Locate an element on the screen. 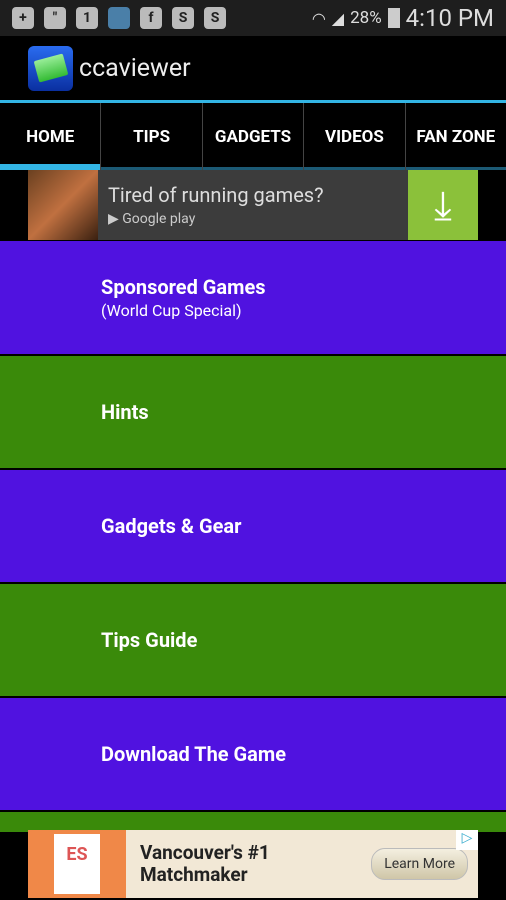  tab-videos: VIDEOS is located at coordinates (355, 136).